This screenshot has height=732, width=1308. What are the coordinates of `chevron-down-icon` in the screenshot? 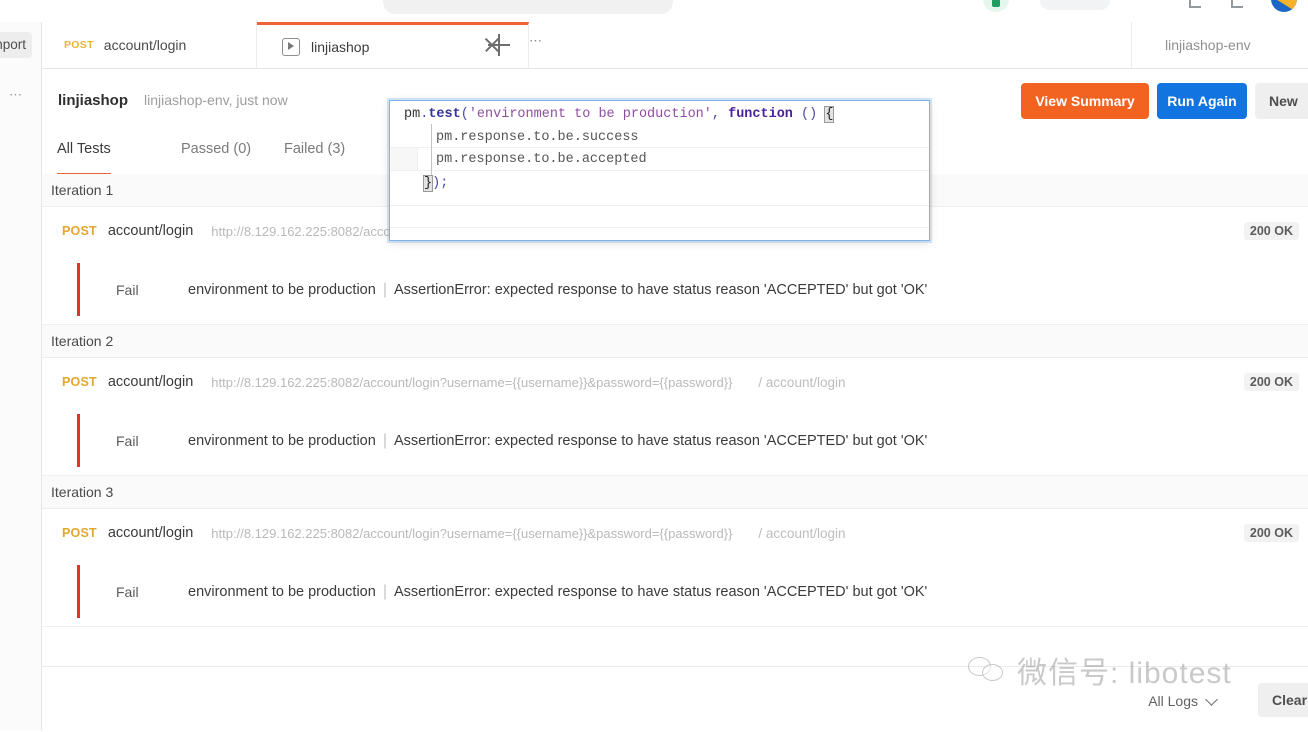 It's located at (1211, 699).